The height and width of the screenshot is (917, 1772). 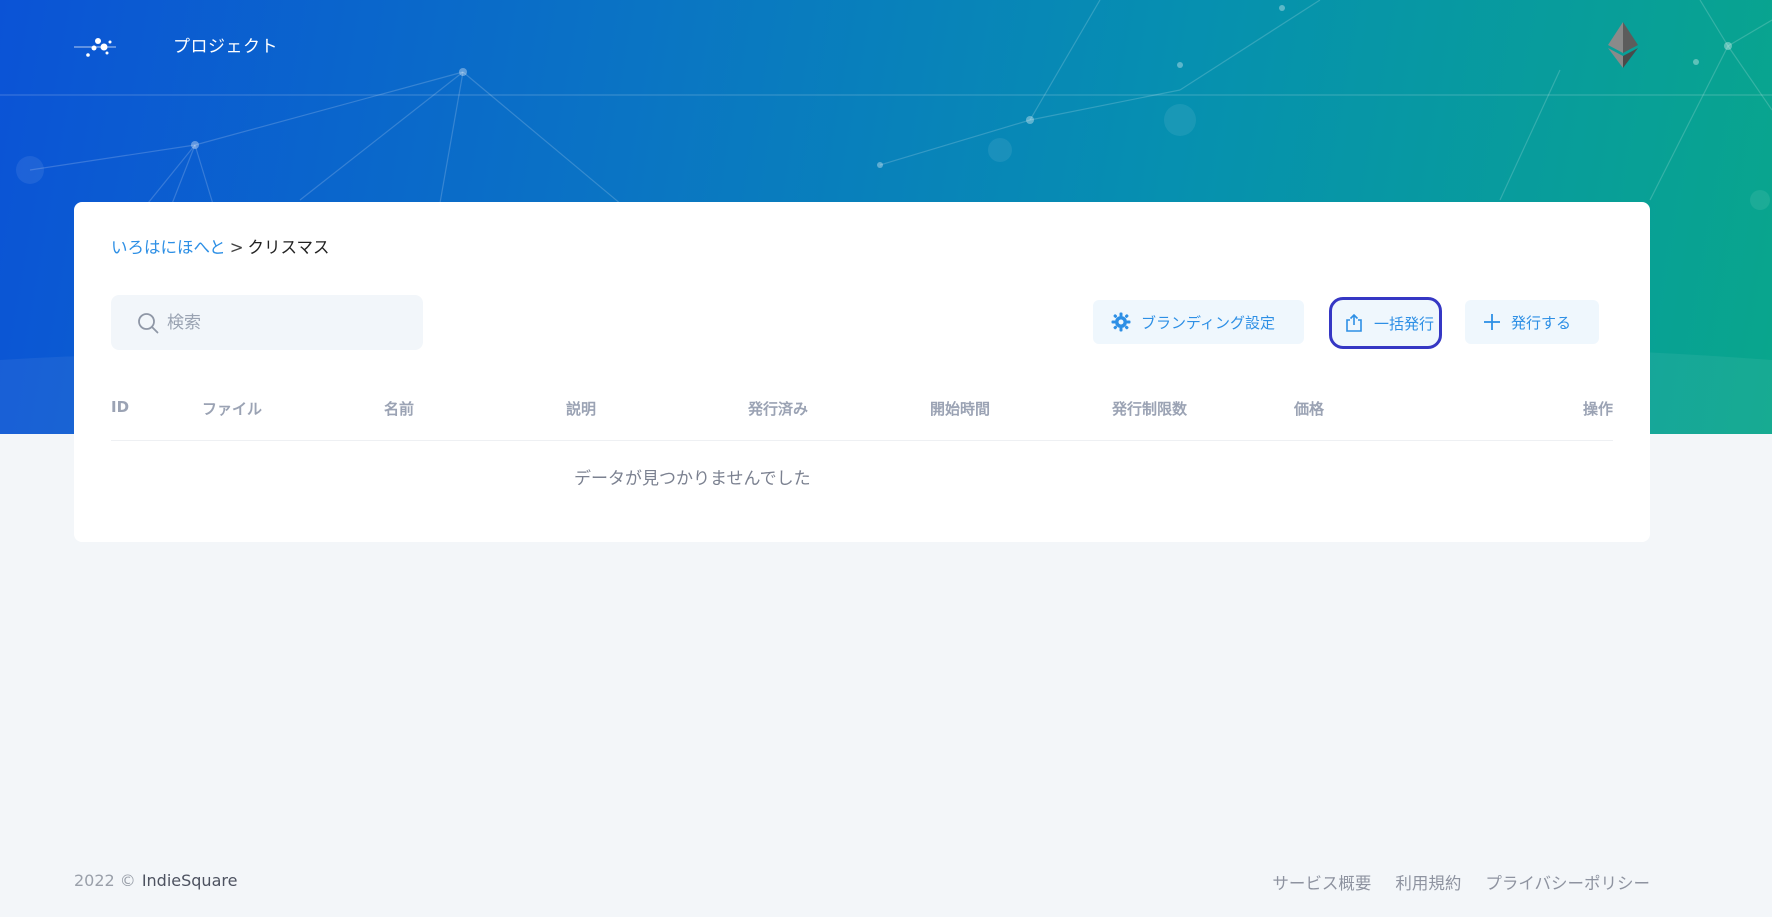 I want to click on breadcrumb-parent-link: いろはにほへと, so click(x=168, y=247).